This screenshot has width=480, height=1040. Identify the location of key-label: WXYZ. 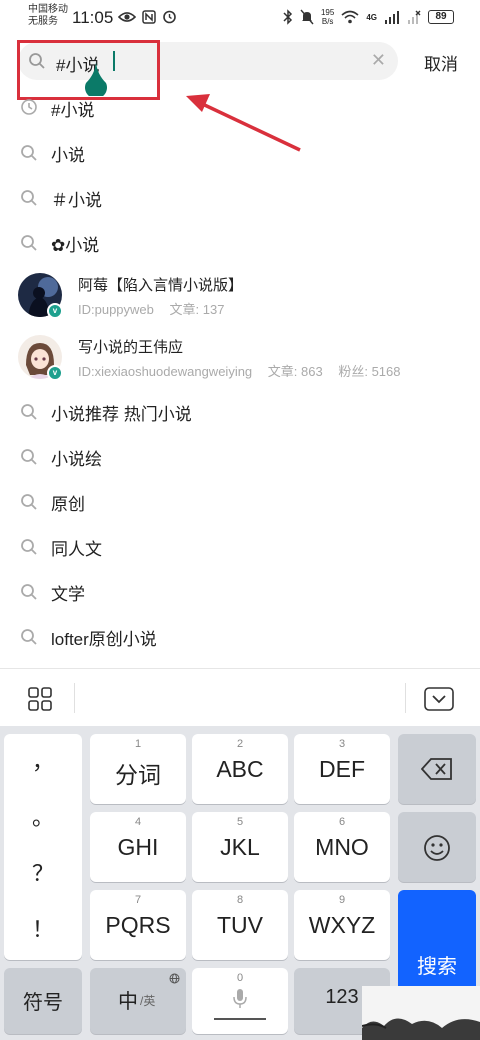
(342, 925).